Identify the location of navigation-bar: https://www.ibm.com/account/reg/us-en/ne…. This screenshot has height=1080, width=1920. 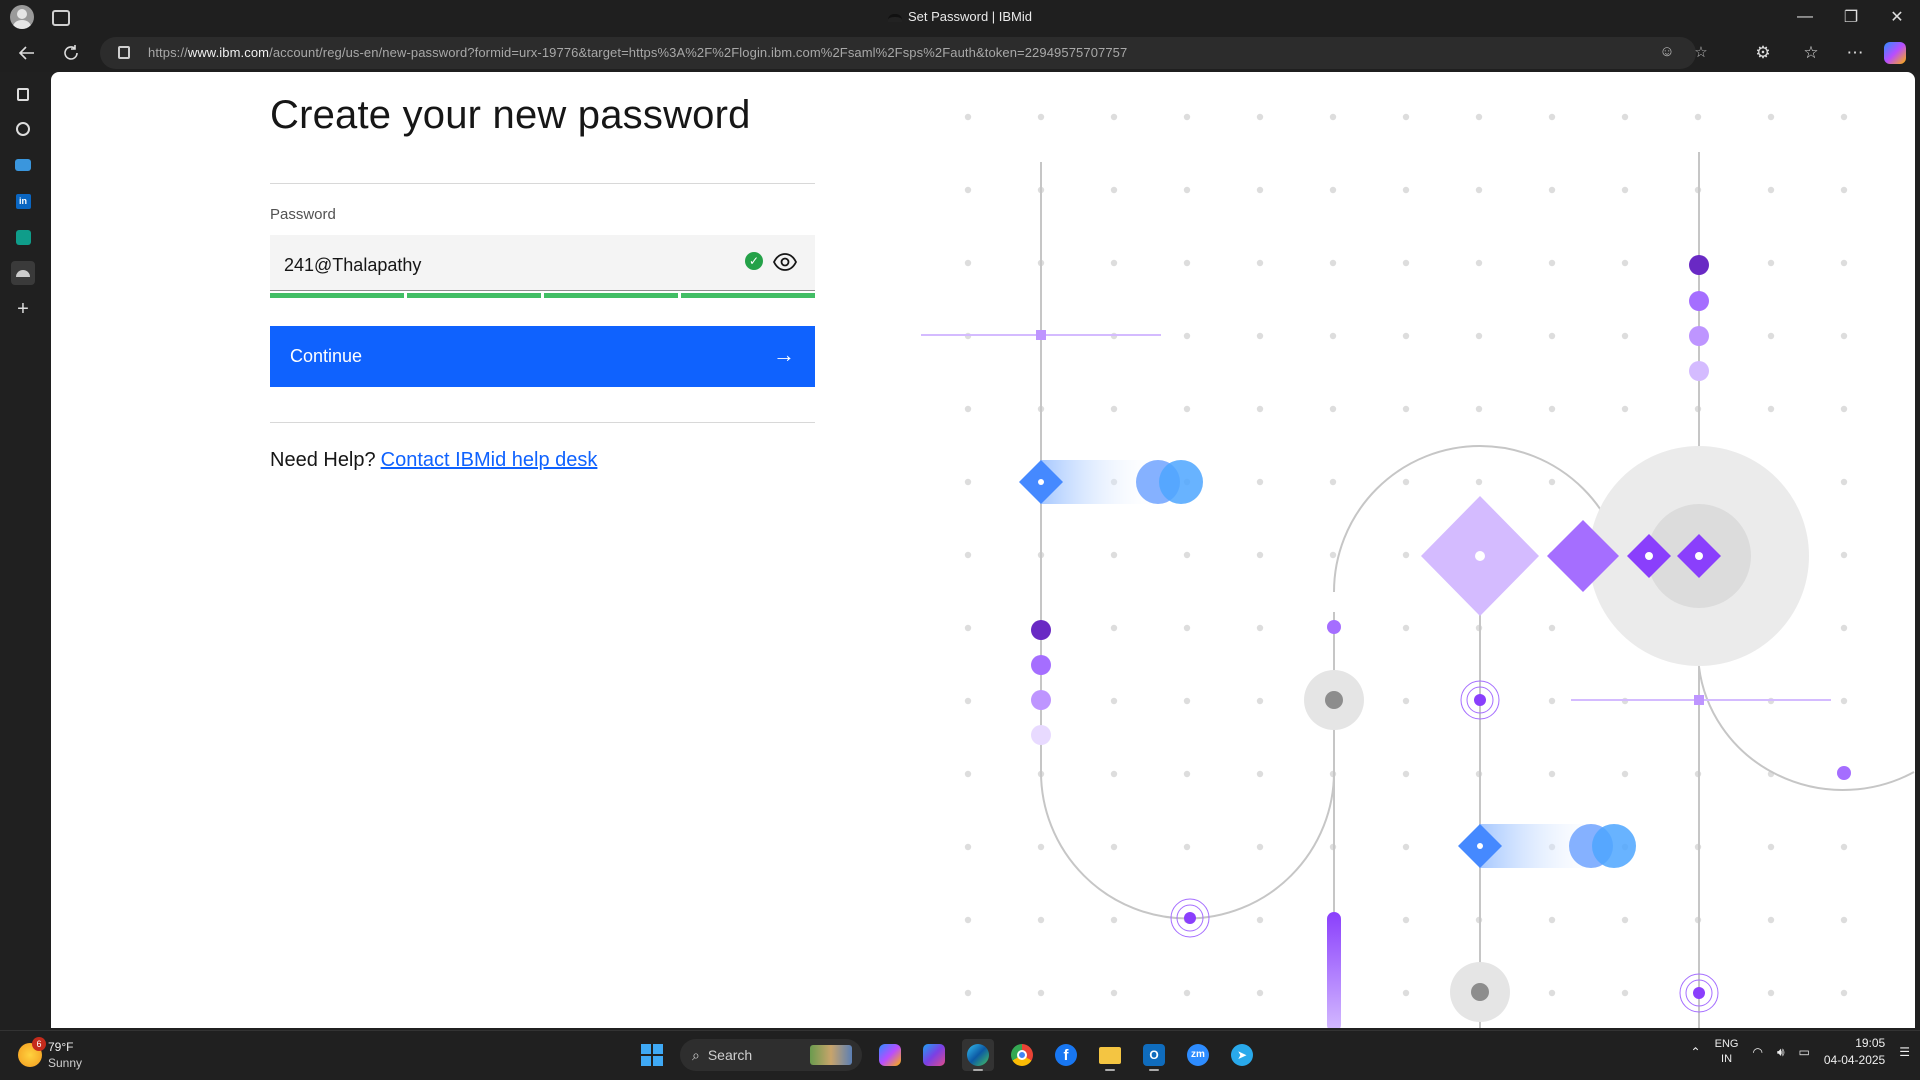
(960, 53).